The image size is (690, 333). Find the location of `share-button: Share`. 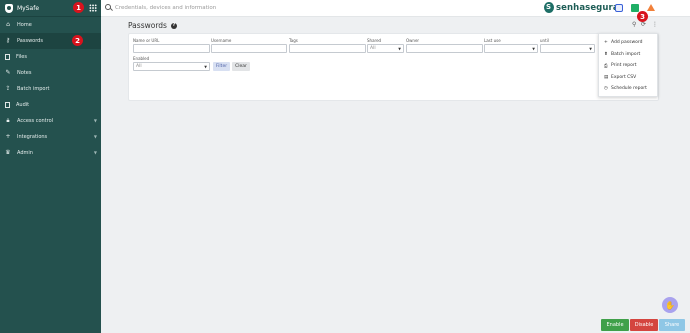

share-button: Share is located at coordinates (672, 325).